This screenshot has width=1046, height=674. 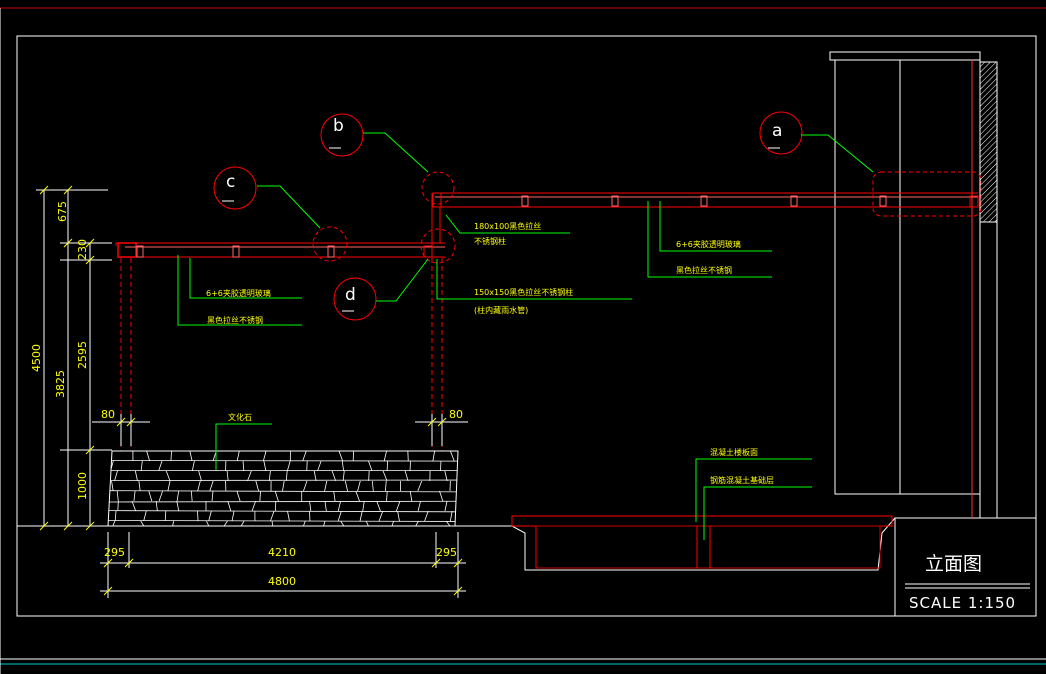 I want to click on dim-230: 230, so click(x=82, y=249).